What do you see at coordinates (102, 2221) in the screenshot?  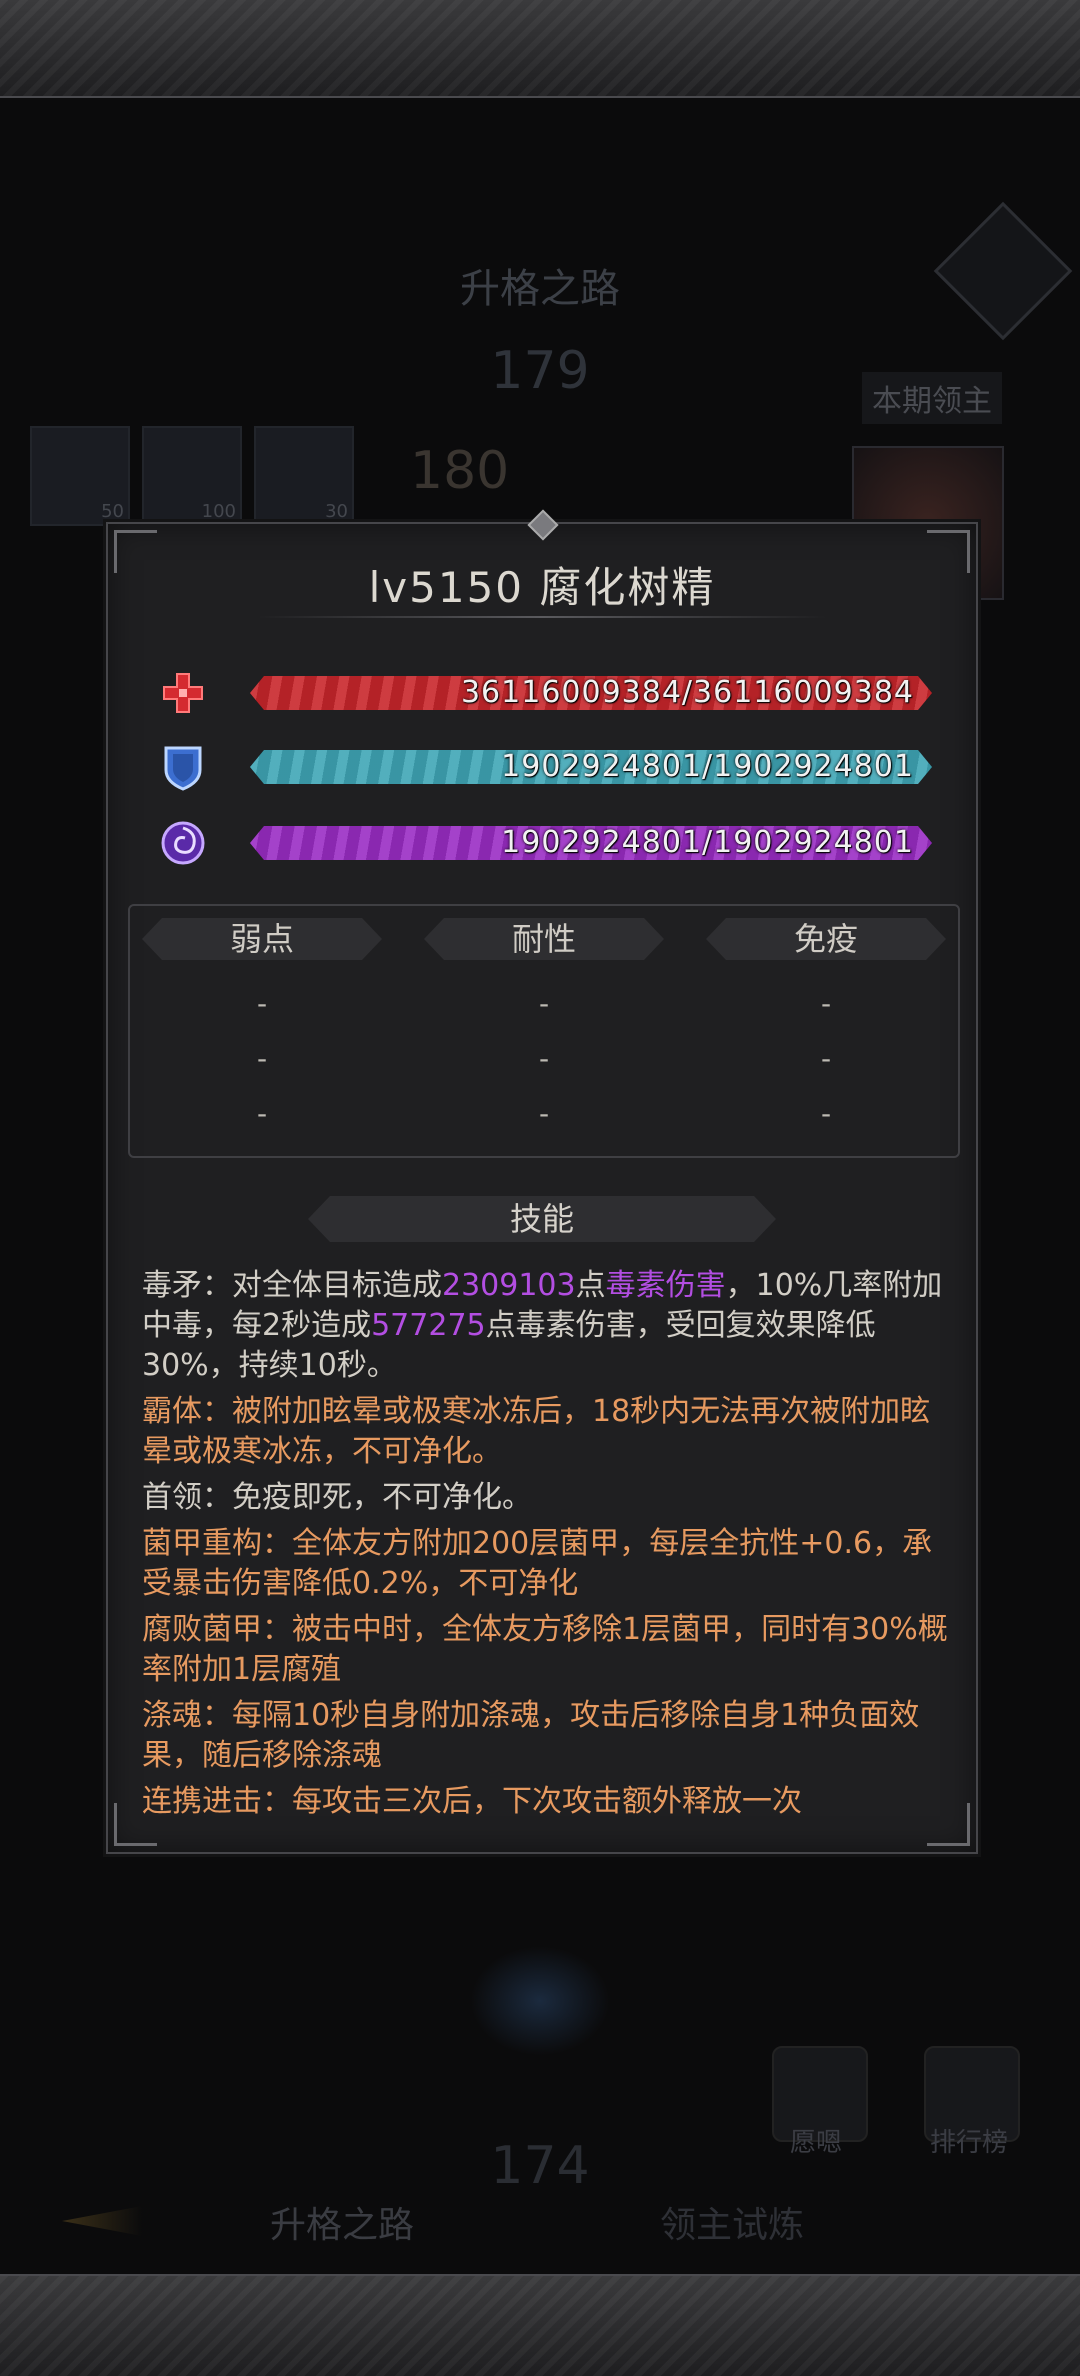 I see `arrow-left-icon` at bounding box center [102, 2221].